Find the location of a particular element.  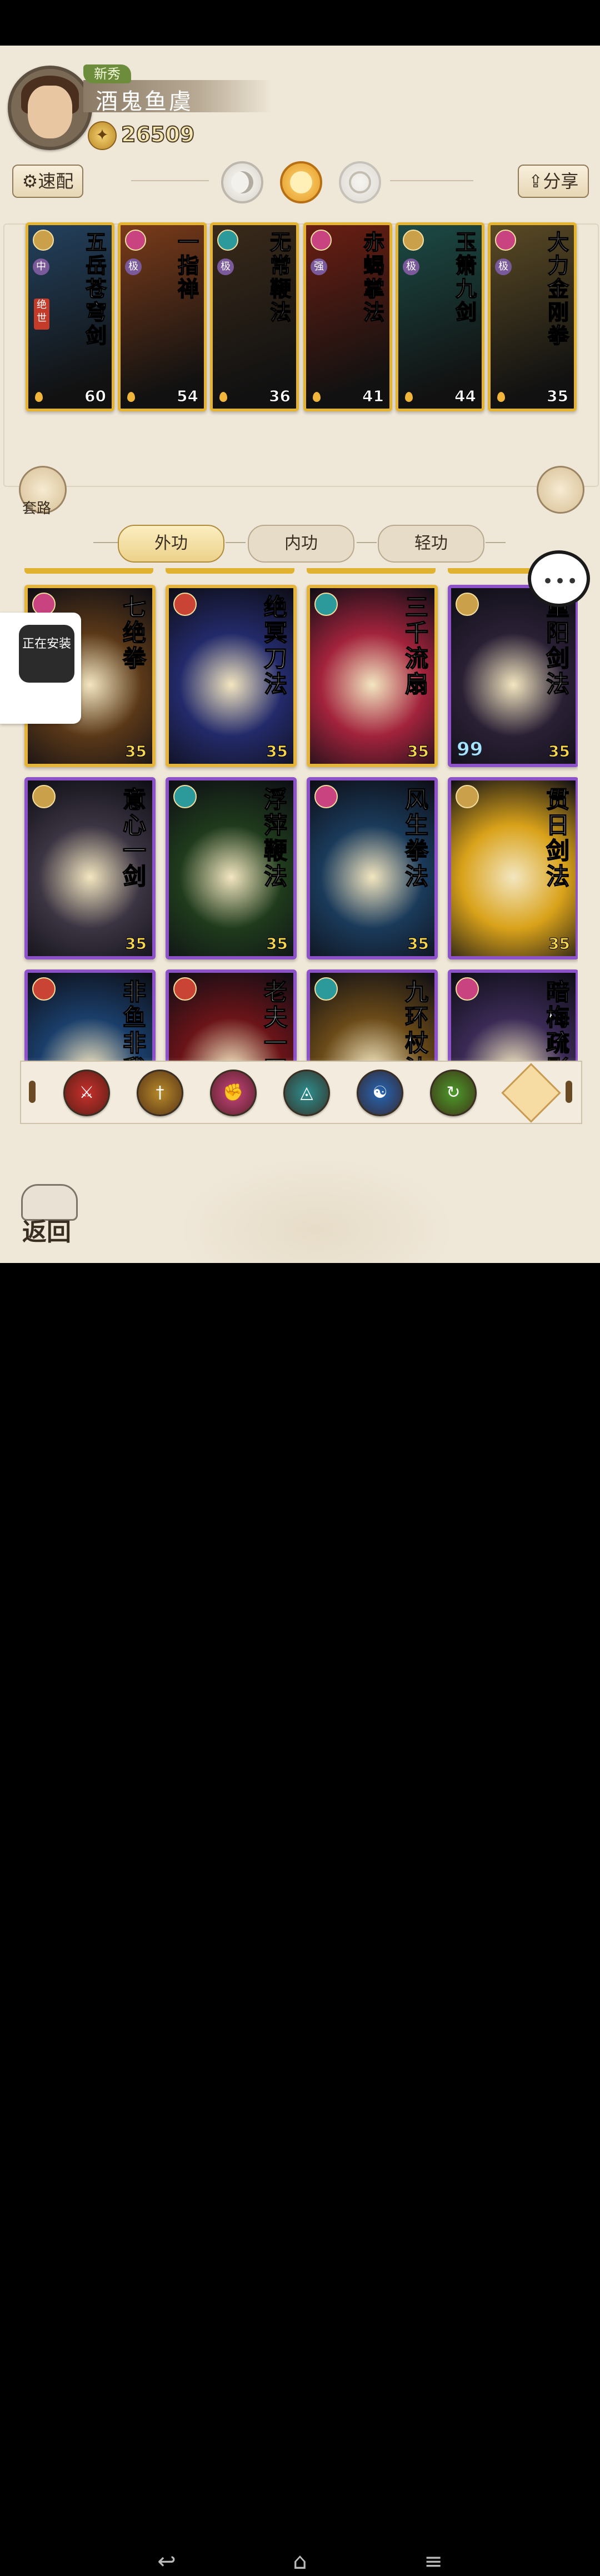

install-overlay: 正在安装 is located at coordinates (41, 669).